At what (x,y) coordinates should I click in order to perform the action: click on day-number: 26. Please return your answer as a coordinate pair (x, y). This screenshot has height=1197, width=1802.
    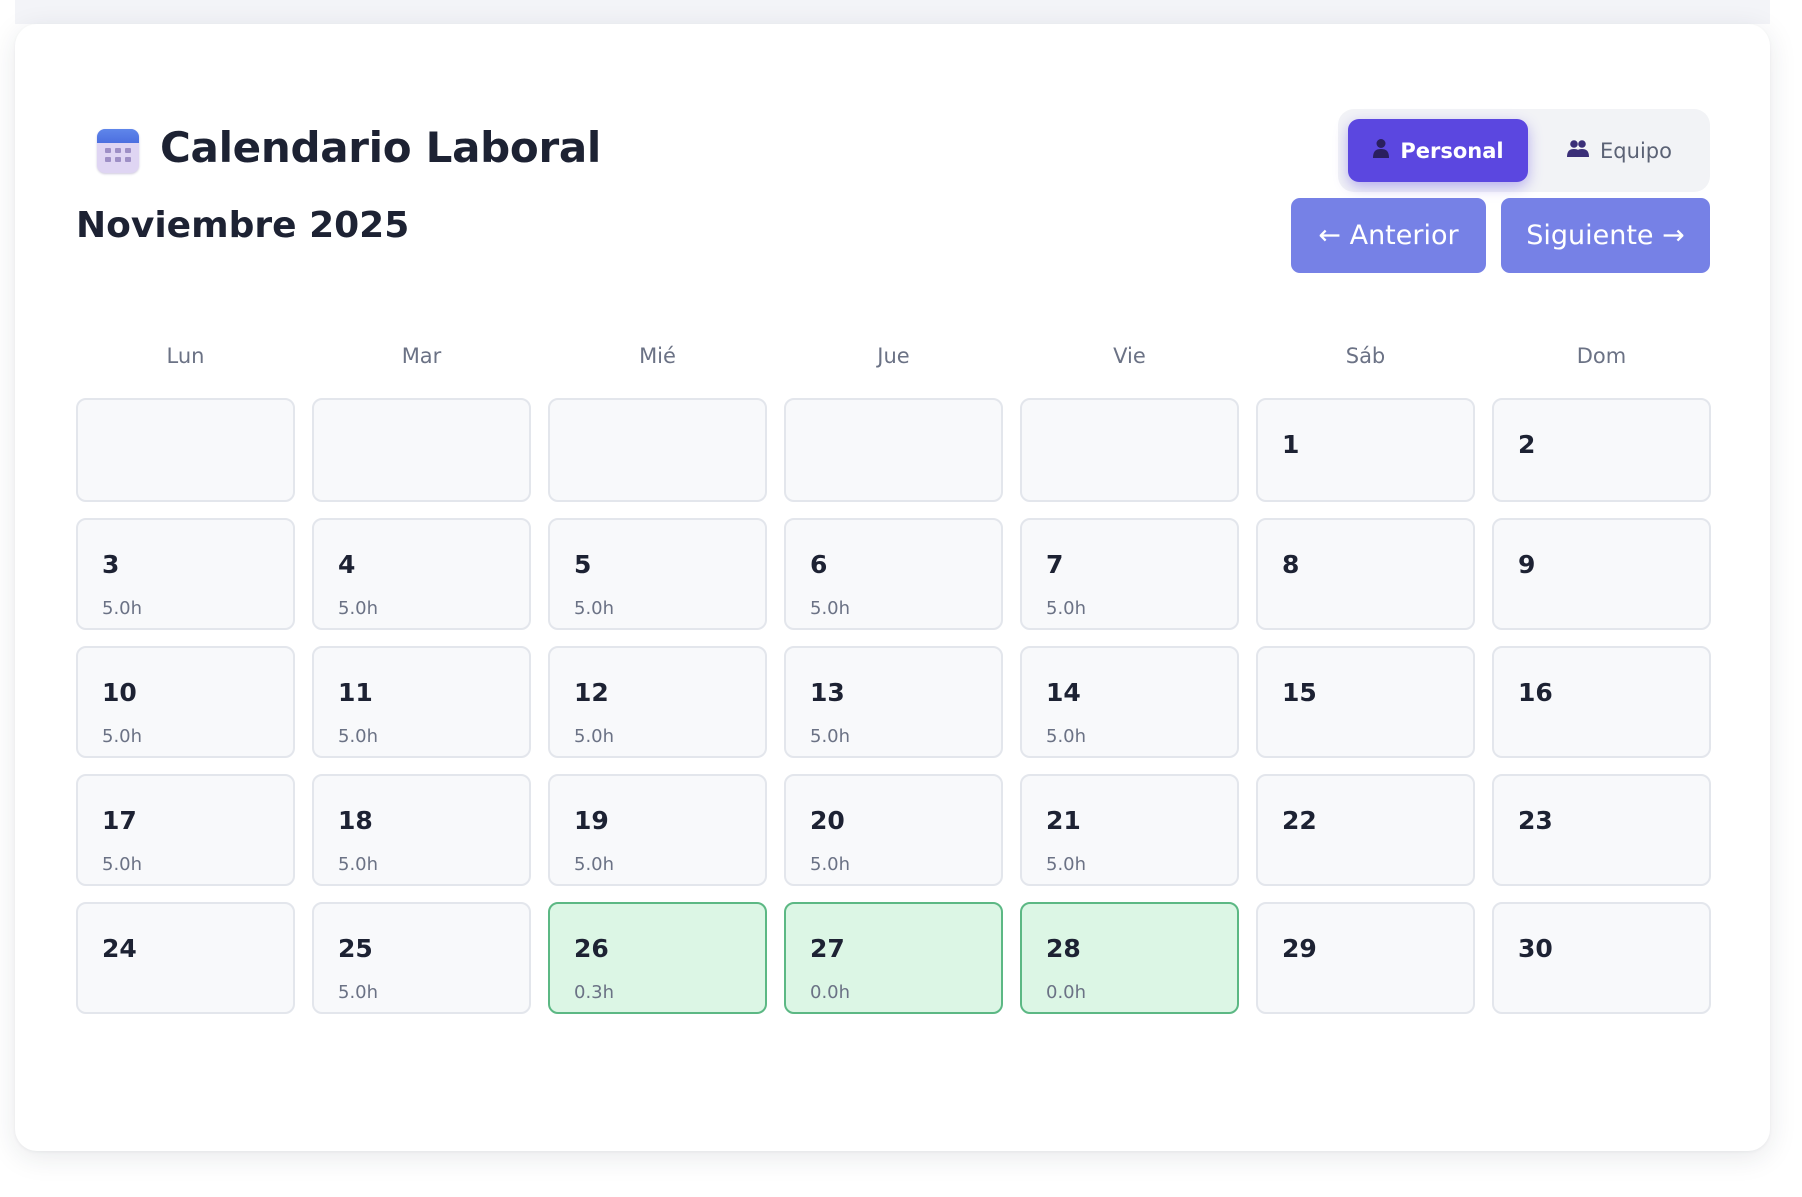
    Looking at the image, I should click on (591, 948).